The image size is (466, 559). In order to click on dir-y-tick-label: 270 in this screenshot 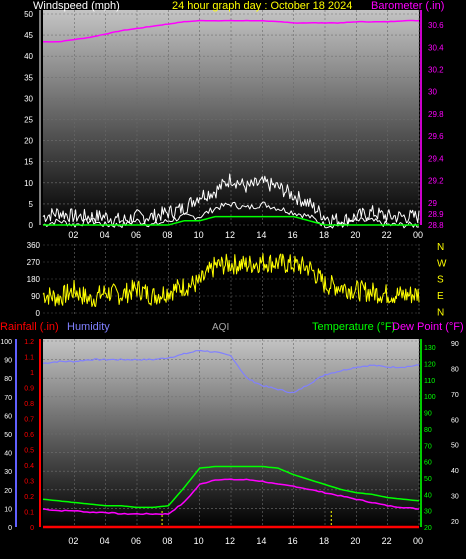, I will do `click(34, 262)`.